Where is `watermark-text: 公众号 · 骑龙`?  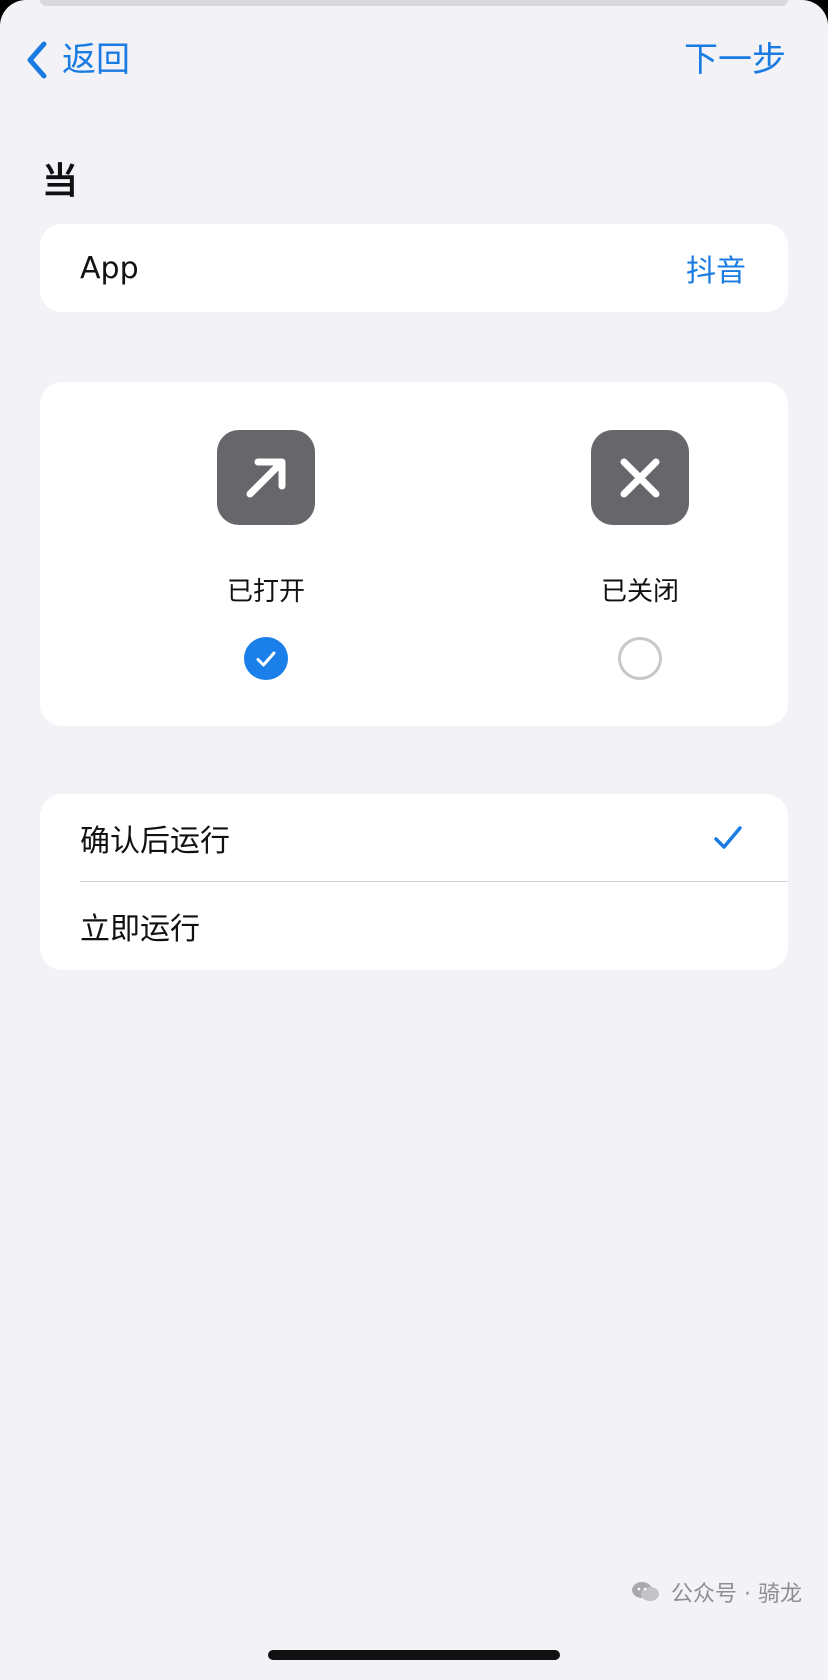
watermark-text: 公众号 · 骑龙 is located at coordinates (736, 1594).